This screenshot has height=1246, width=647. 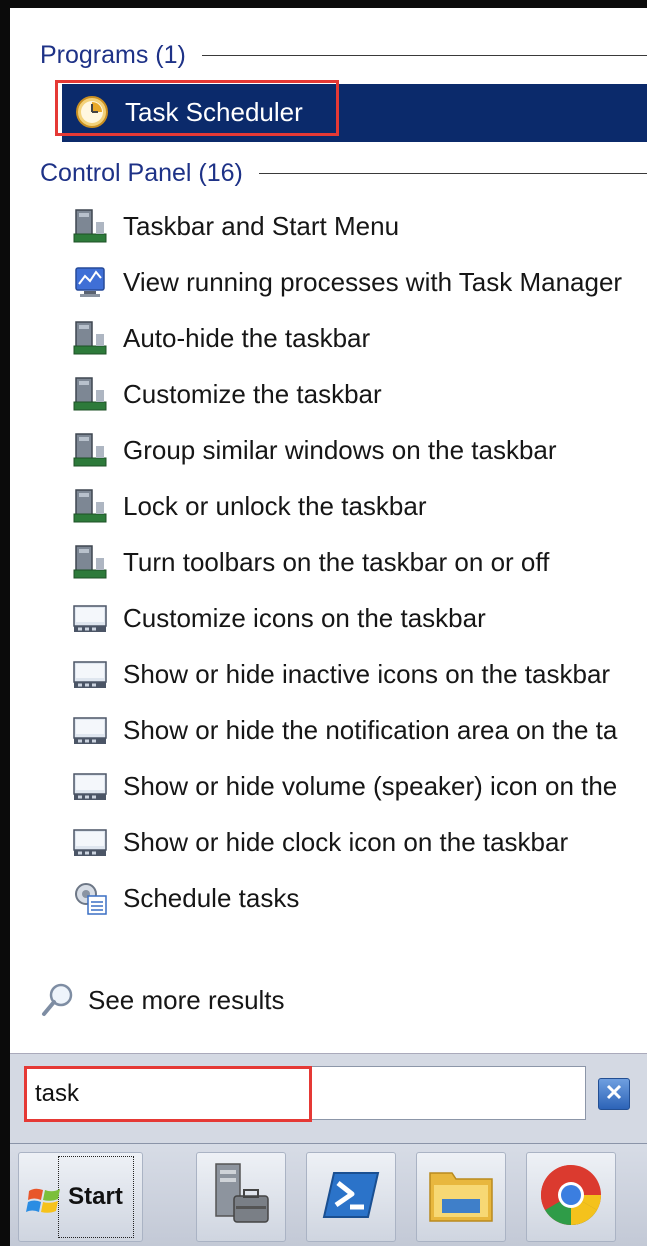 I want to click on control-panel-item-label: Group similar windows on the taskbar, so click(x=340, y=449).